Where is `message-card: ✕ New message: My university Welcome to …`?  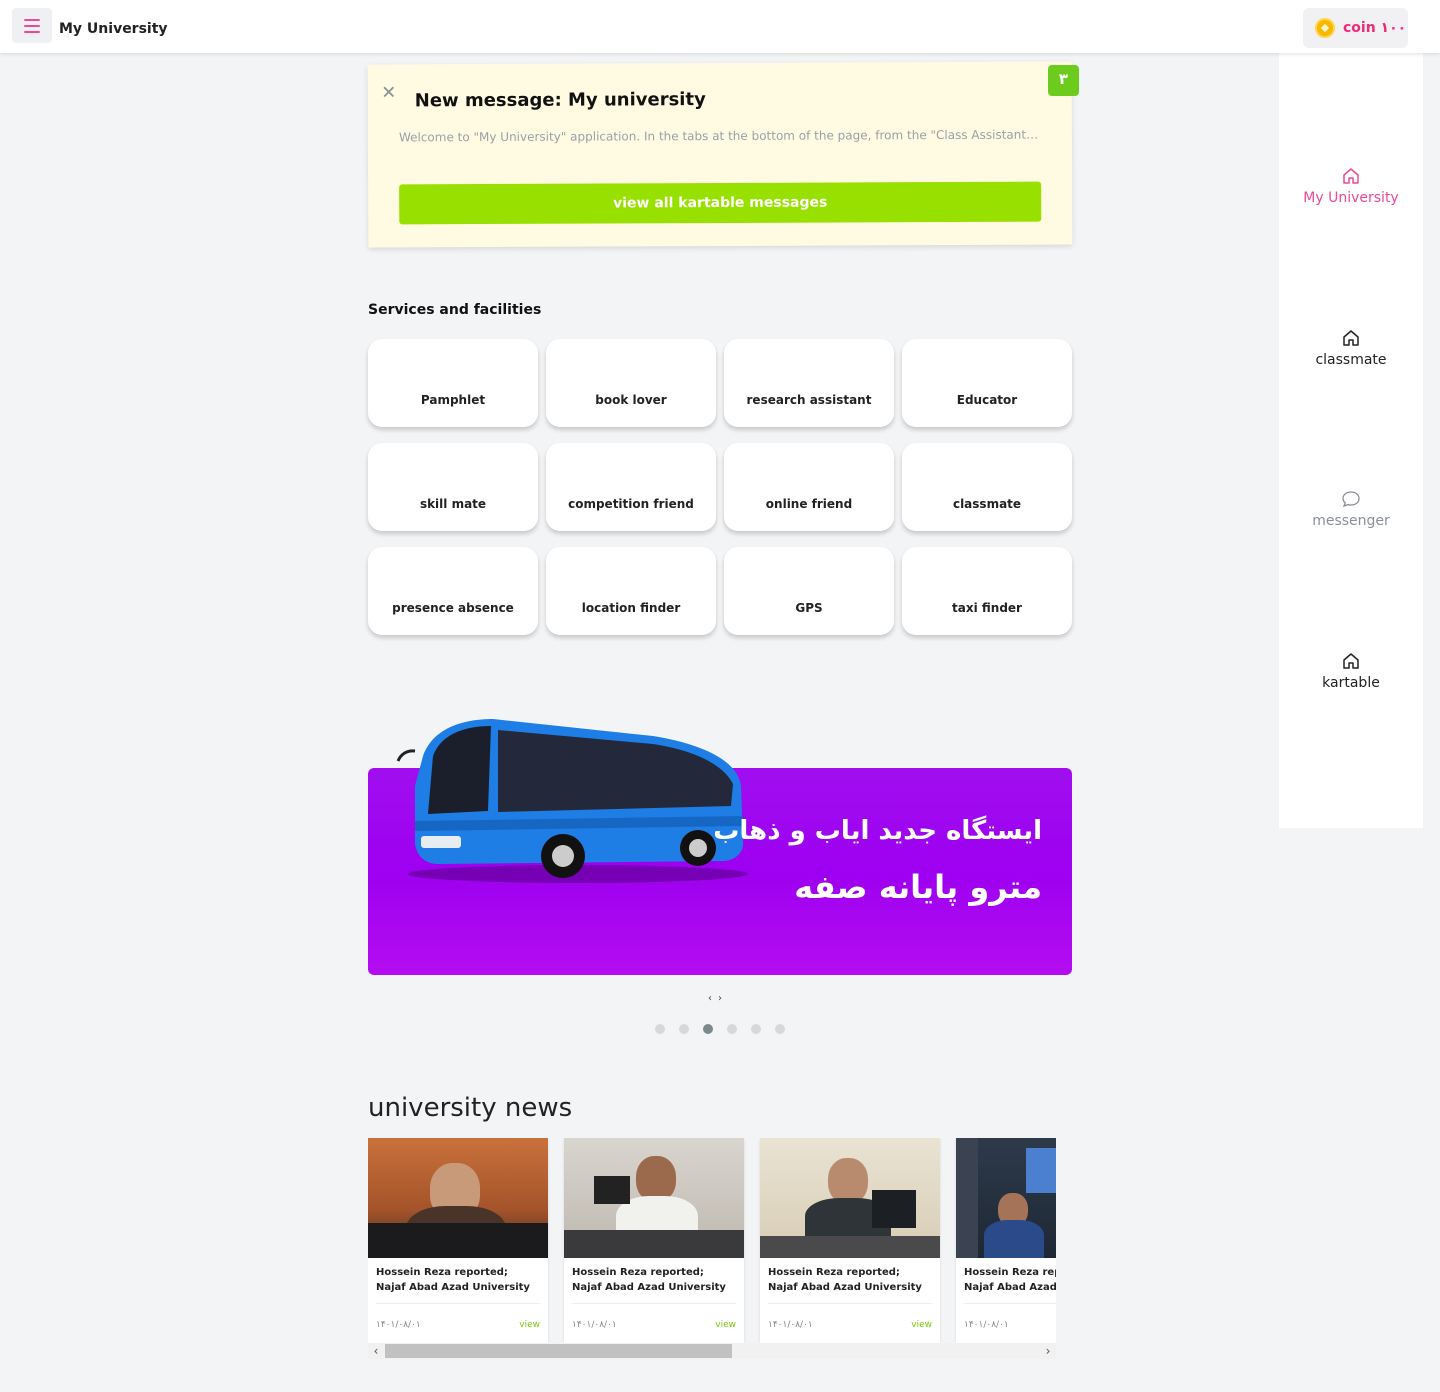 message-card: ✕ New message: My university Welcome to … is located at coordinates (720, 154).